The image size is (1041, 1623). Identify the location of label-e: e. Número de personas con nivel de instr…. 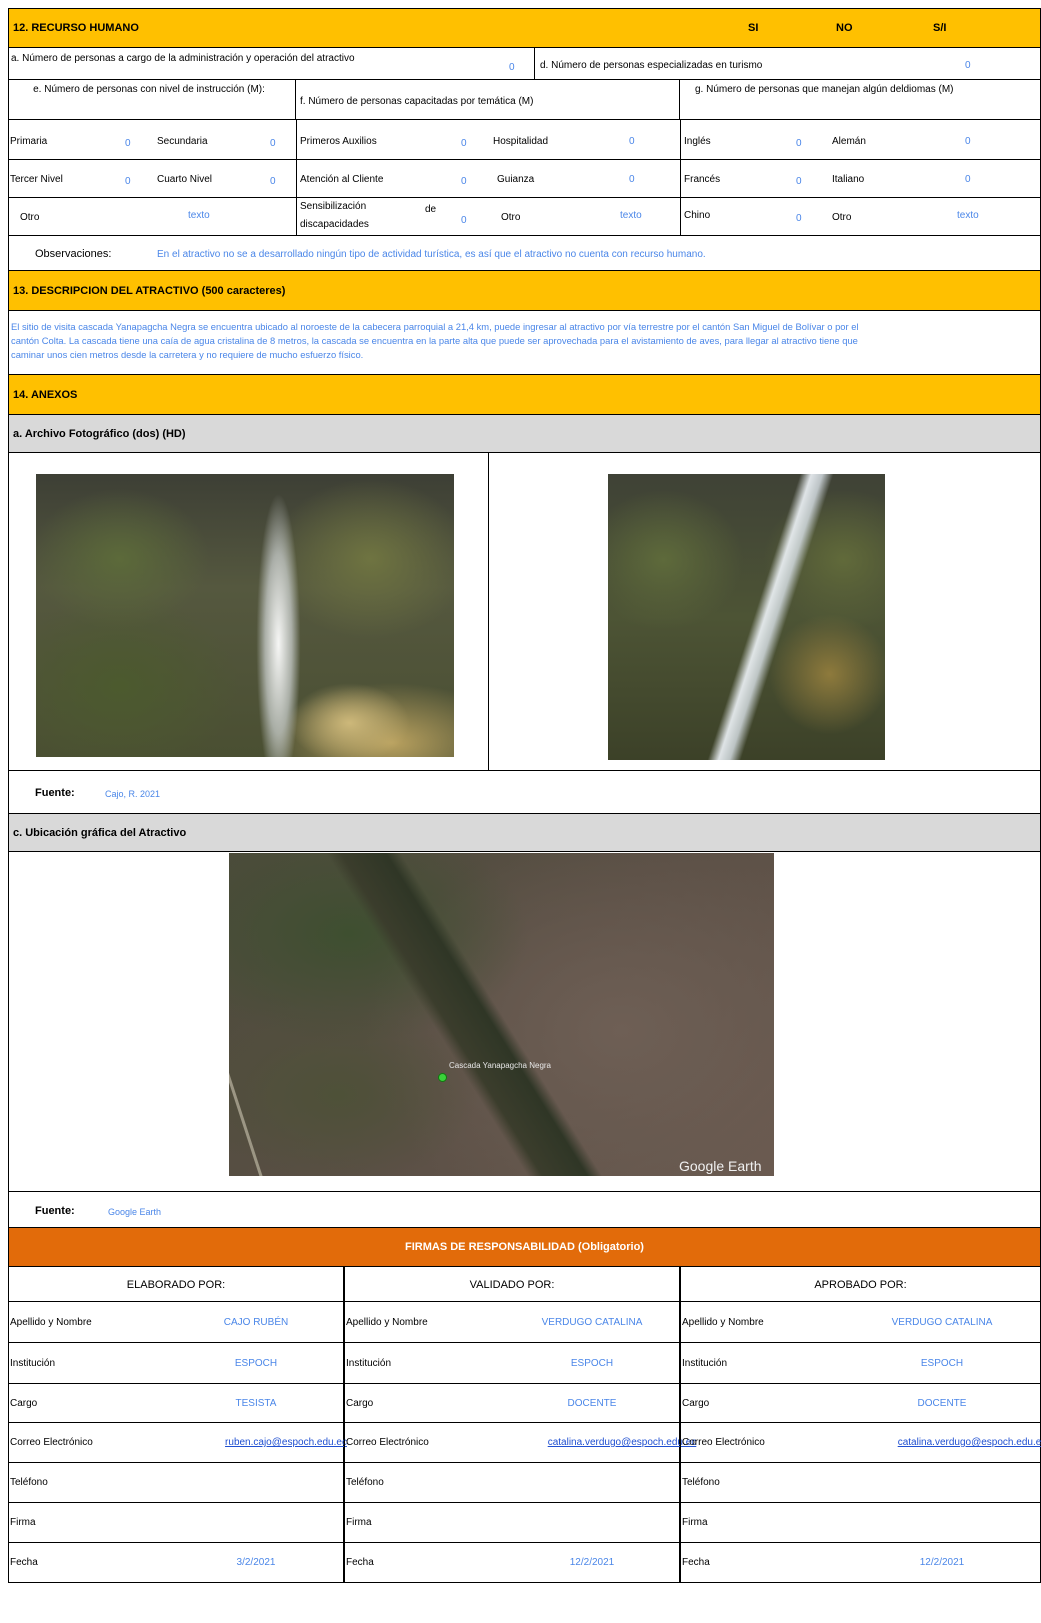
(149, 89).